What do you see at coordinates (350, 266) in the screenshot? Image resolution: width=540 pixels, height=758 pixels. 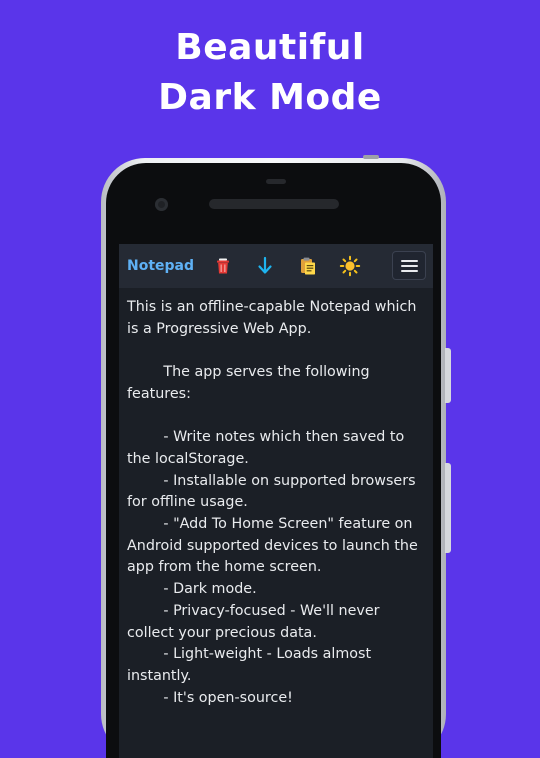 I see `sun-icon` at bounding box center [350, 266].